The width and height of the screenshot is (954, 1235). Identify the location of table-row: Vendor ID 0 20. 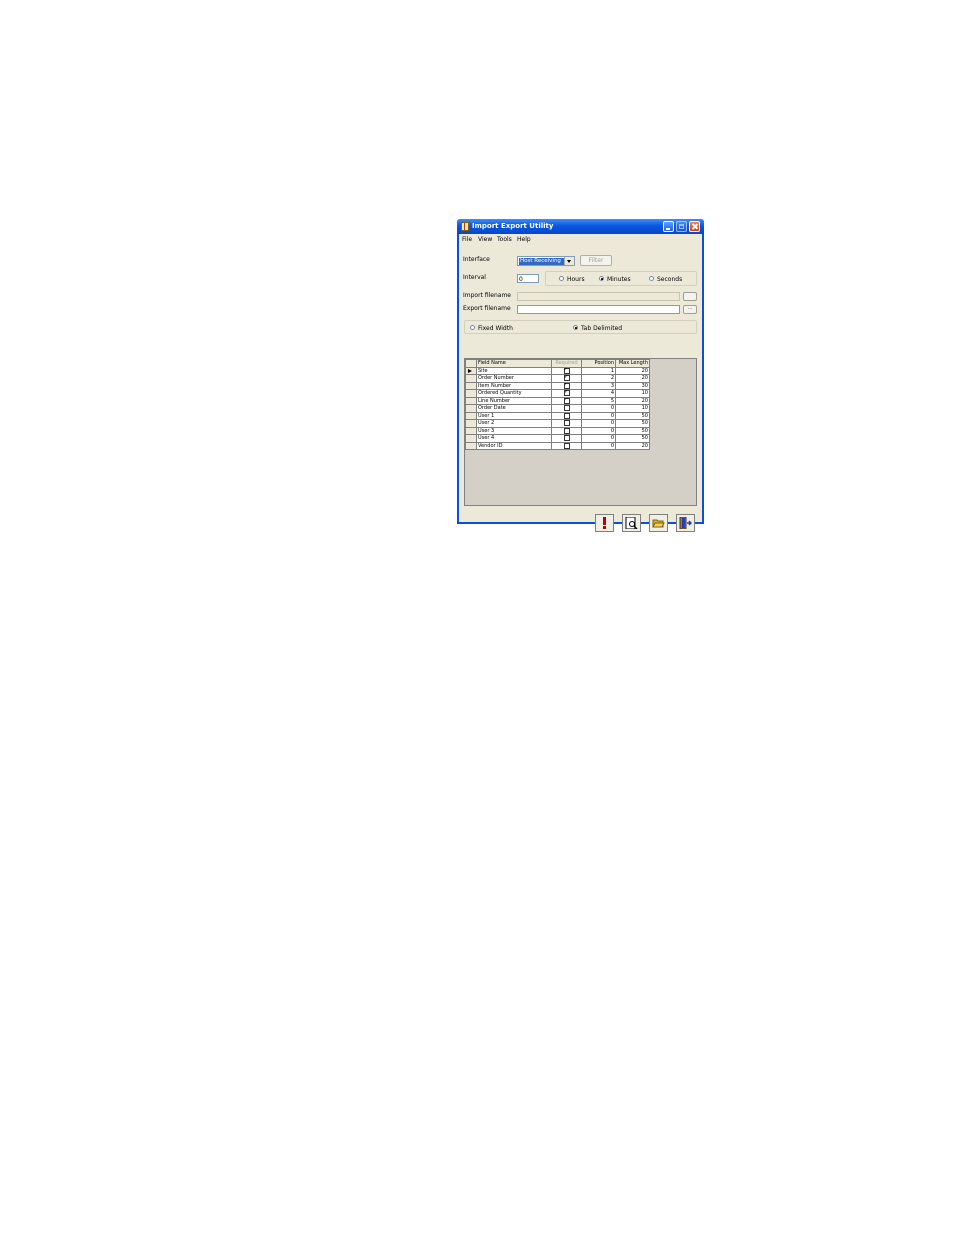
(557, 445).